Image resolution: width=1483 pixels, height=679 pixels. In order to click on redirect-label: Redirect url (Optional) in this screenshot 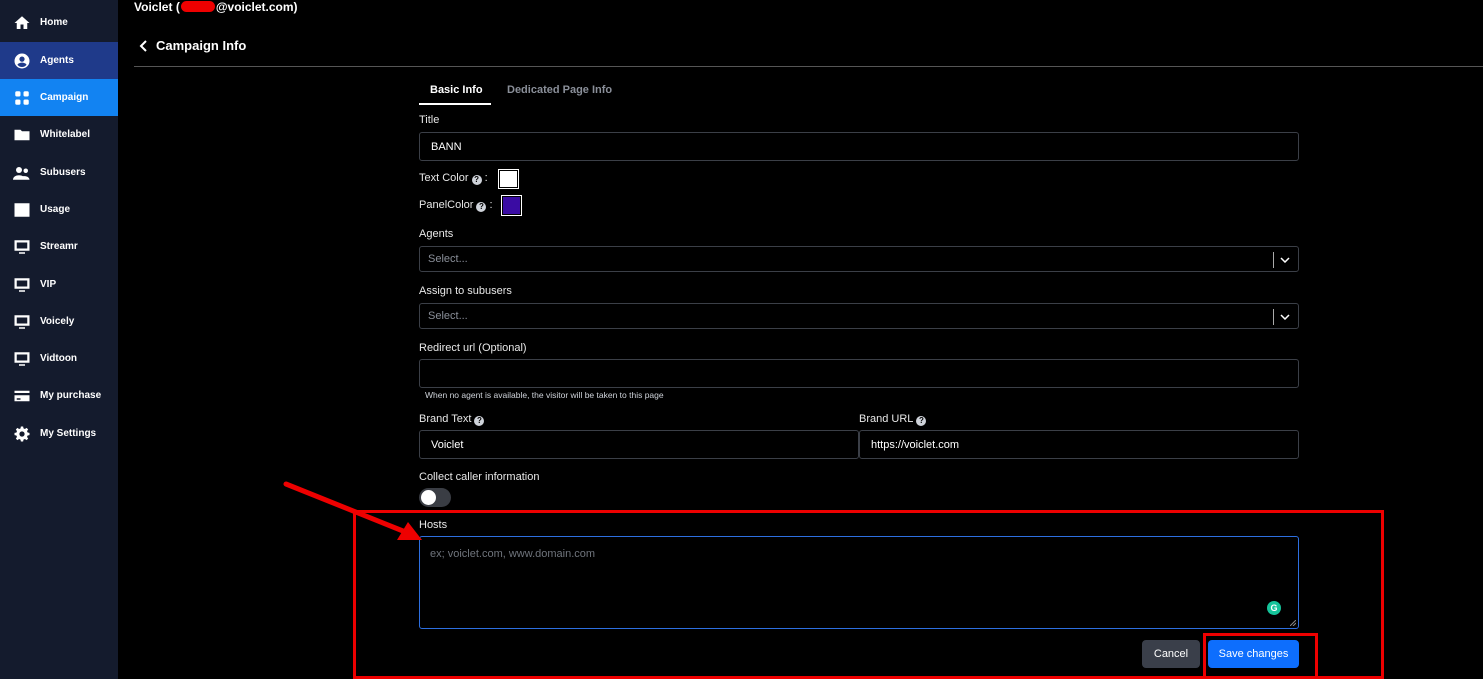, I will do `click(473, 348)`.